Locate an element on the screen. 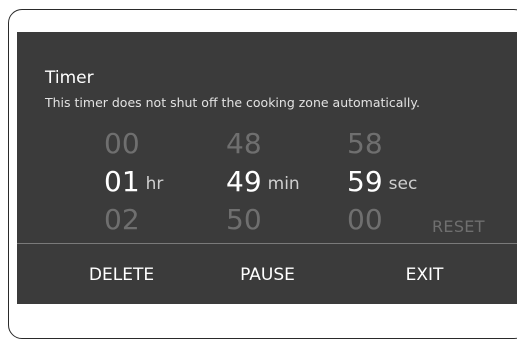 The width and height of the screenshot is (517, 339). minutes-picker: 48 49 min 50 is located at coordinates (281, 184).